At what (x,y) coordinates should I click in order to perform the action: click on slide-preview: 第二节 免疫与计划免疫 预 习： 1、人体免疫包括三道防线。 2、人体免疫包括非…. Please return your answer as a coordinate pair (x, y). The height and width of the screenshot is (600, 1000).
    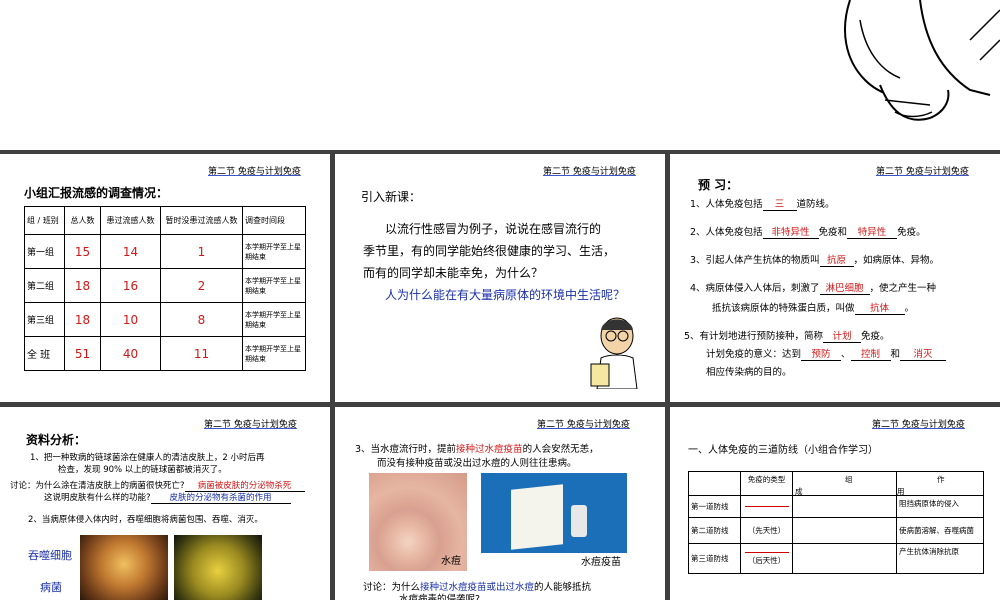
    Looking at the image, I should click on (835, 278).